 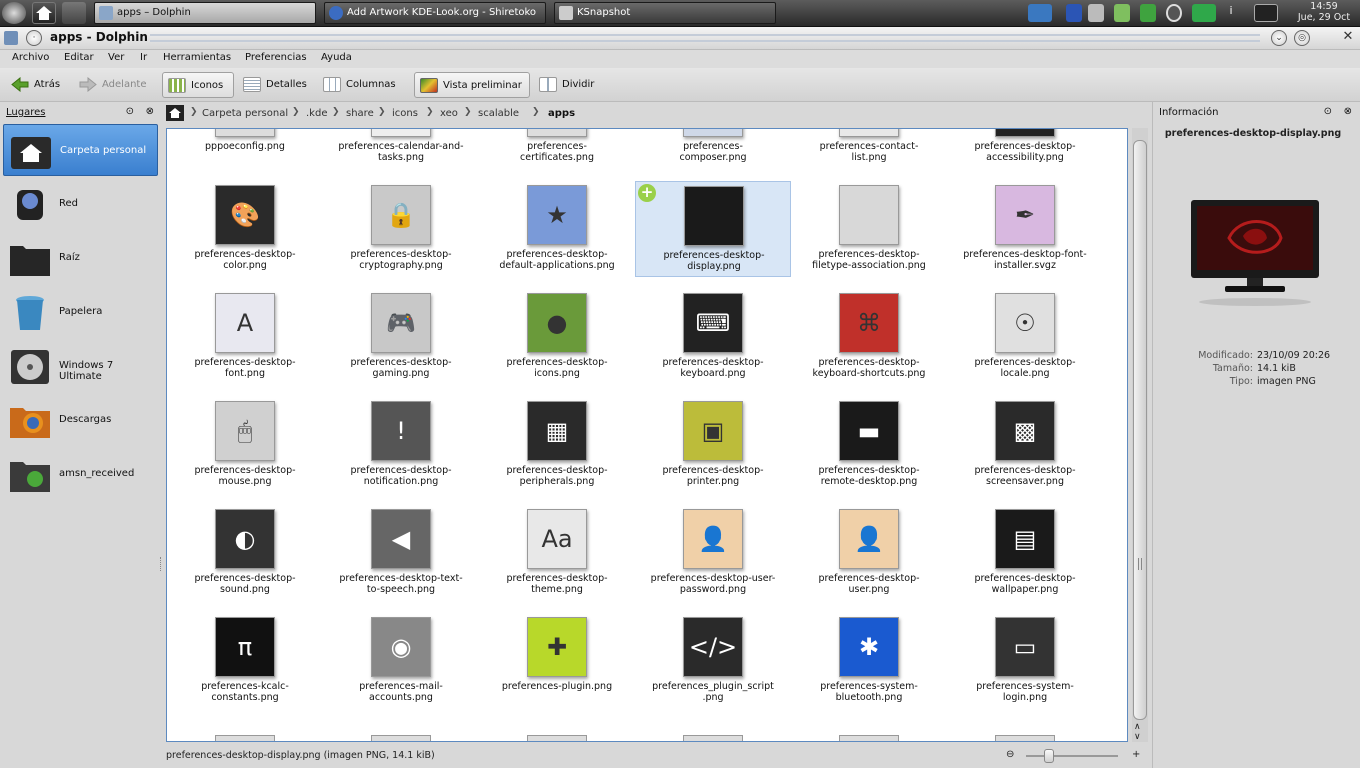 I want to click on file-item: ▣ preferences-desktop- printer.png, so click(x=713, y=445).